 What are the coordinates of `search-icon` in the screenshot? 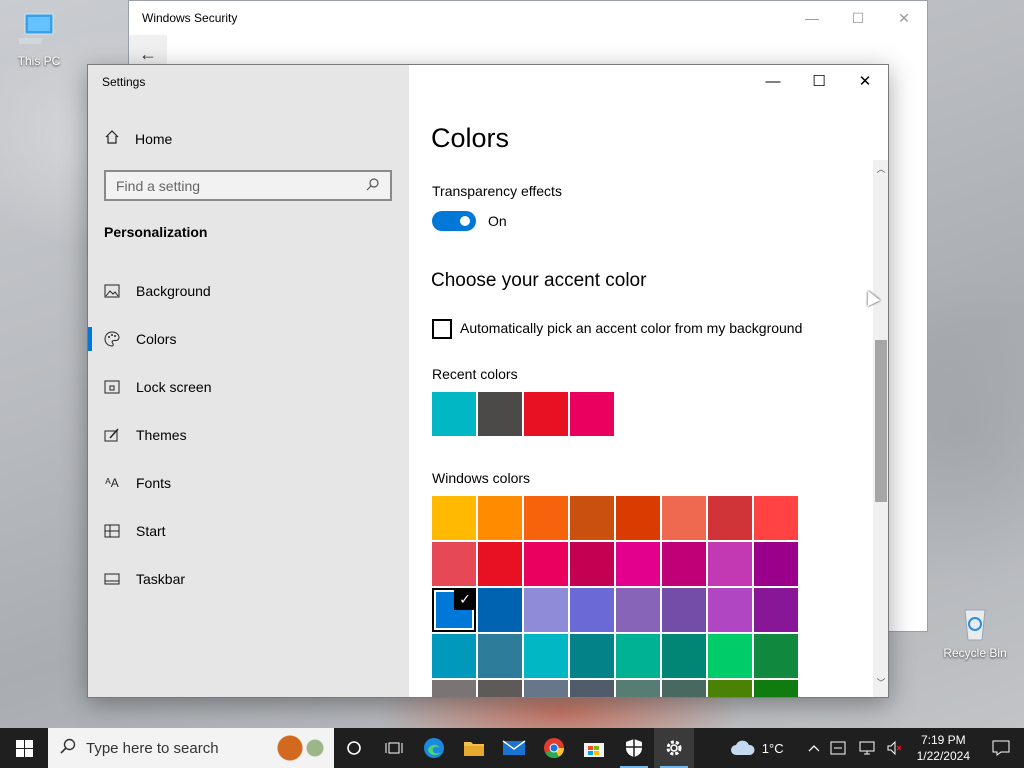 It's located at (373, 185).